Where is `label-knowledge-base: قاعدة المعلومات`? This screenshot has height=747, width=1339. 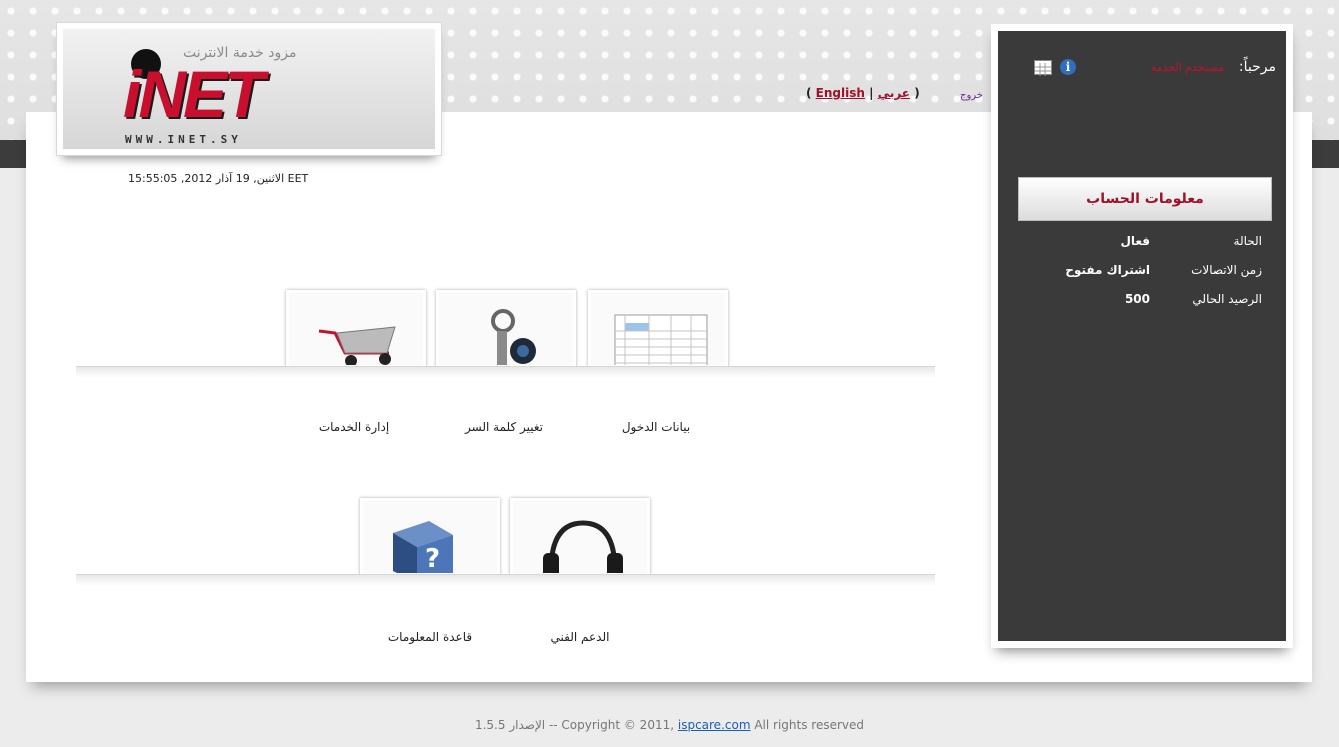
label-knowledge-base: قاعدة المعلومات is located at coordinates (430, 637).